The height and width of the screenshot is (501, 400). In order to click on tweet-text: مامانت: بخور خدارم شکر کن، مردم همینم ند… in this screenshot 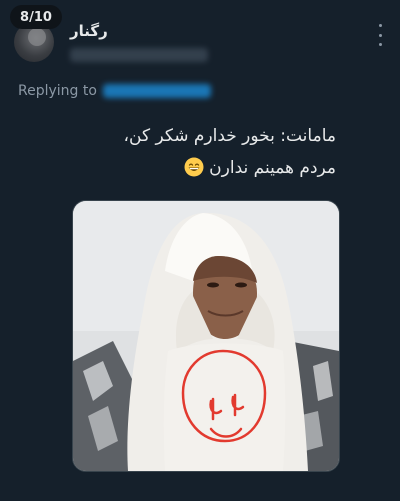, I will do `click(230, 152)`.